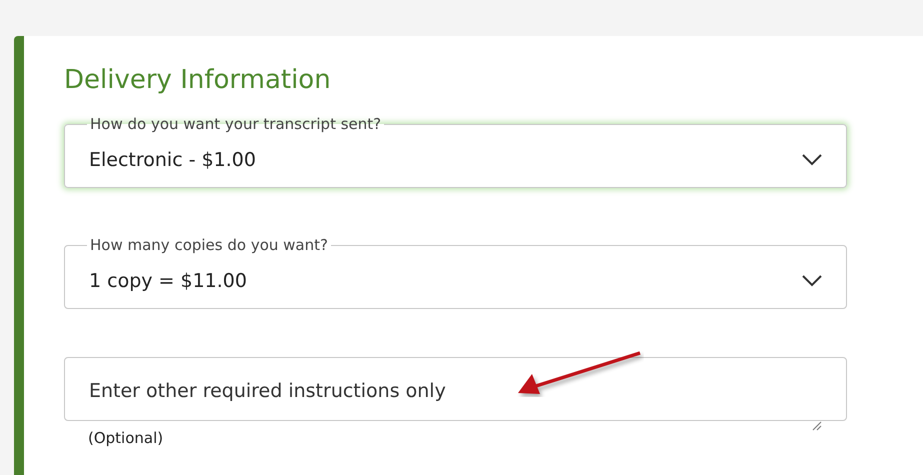 The width and height of the screenshot is (923, 475). What do you see at coordinates (198, 80) in the screenshot?
I see `section-title: Delivery Information` at bounding box center [198, 80].